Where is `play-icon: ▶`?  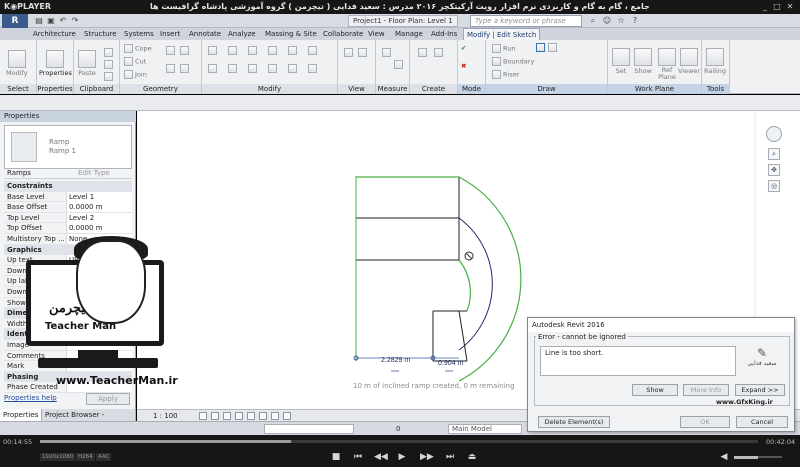
play-icon: ▶ is located at coordinates (402, 457).